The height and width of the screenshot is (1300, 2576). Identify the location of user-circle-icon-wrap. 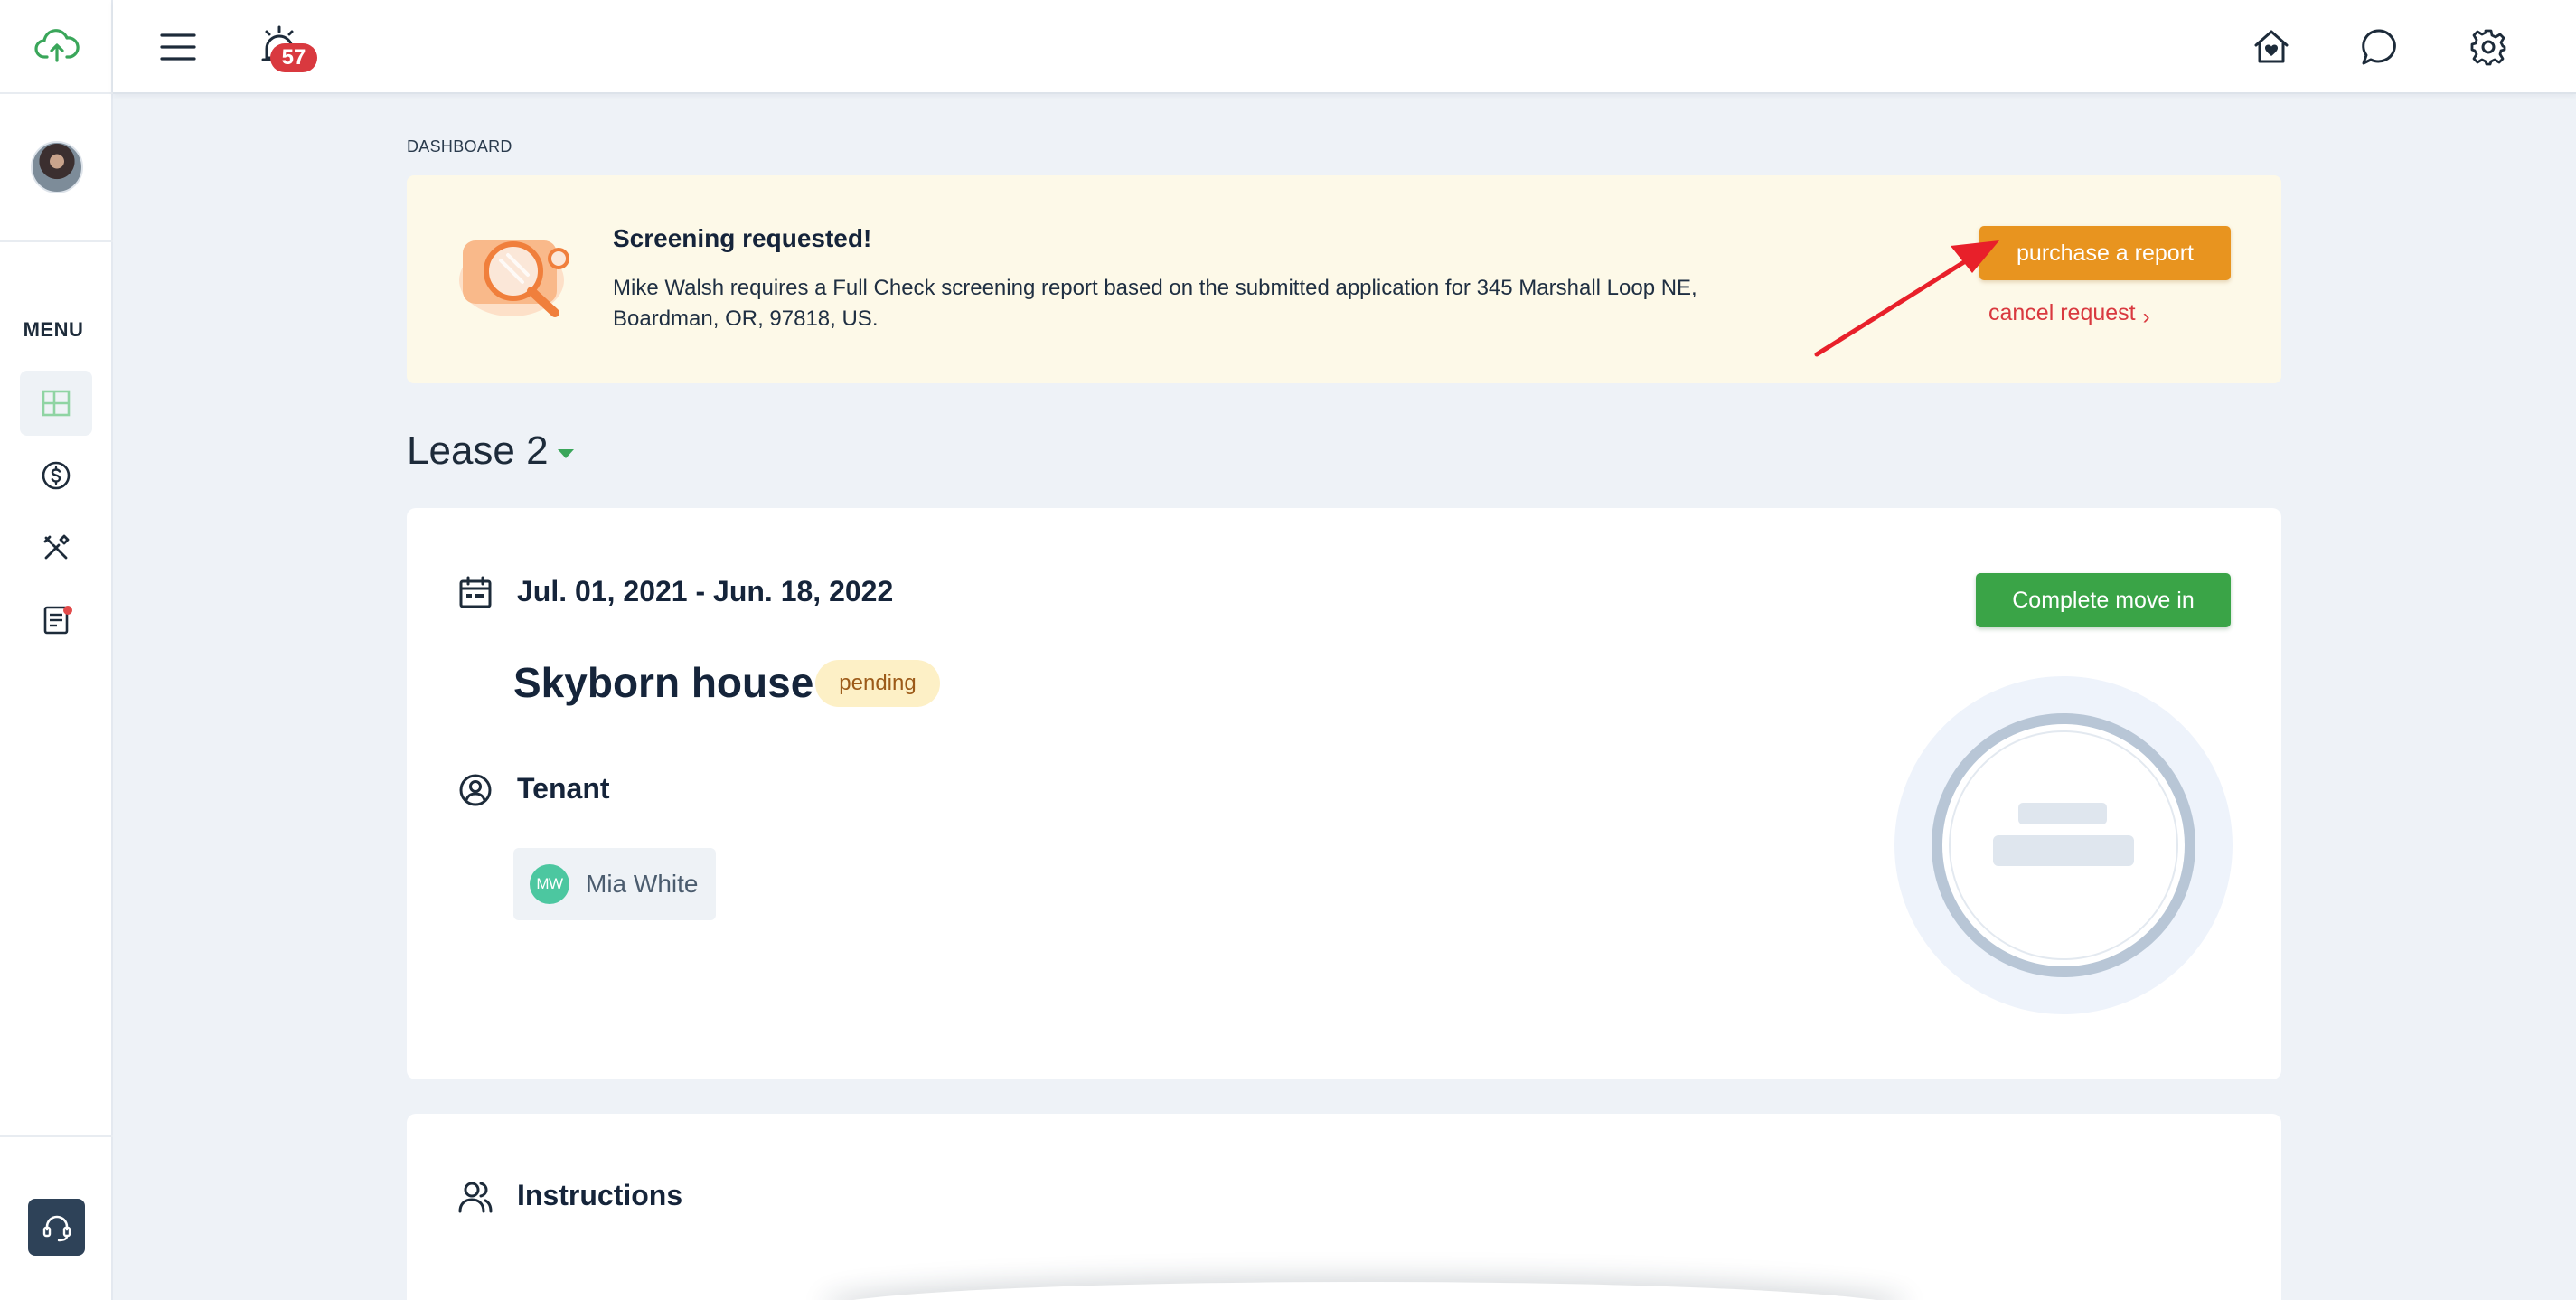
(475, 790).